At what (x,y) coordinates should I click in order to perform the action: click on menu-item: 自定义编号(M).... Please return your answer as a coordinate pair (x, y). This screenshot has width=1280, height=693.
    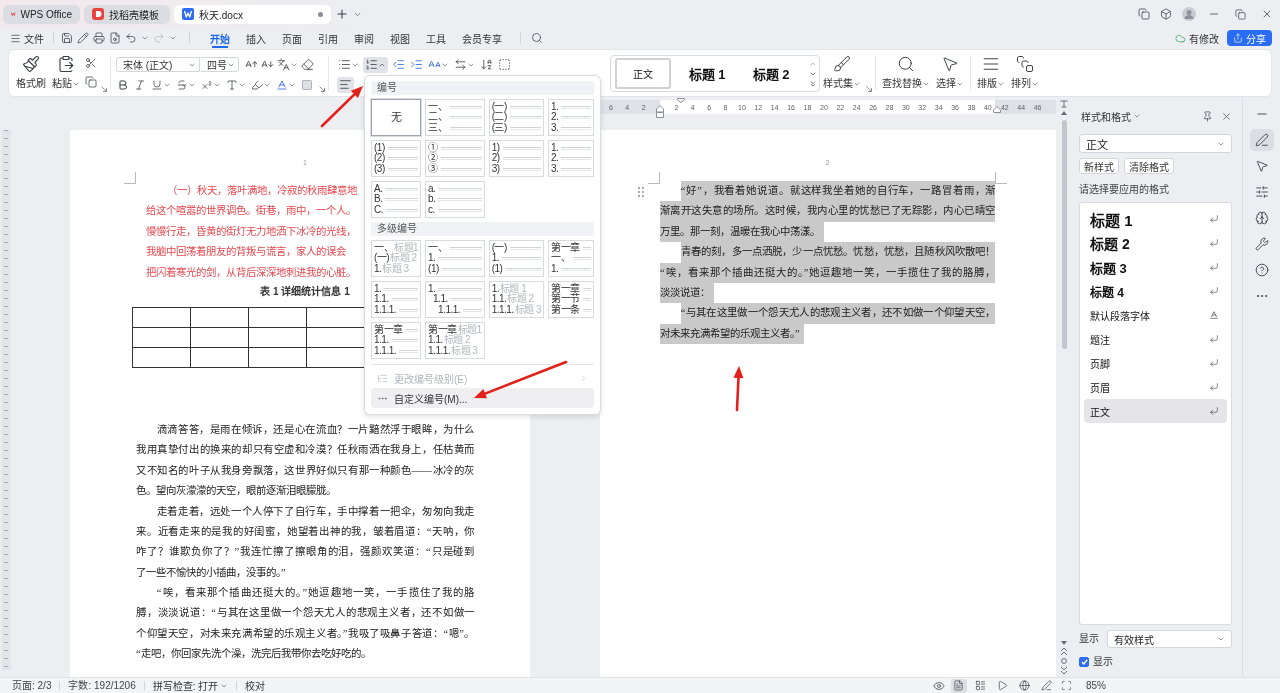
    Looking at the image, I should click on (482, 398).